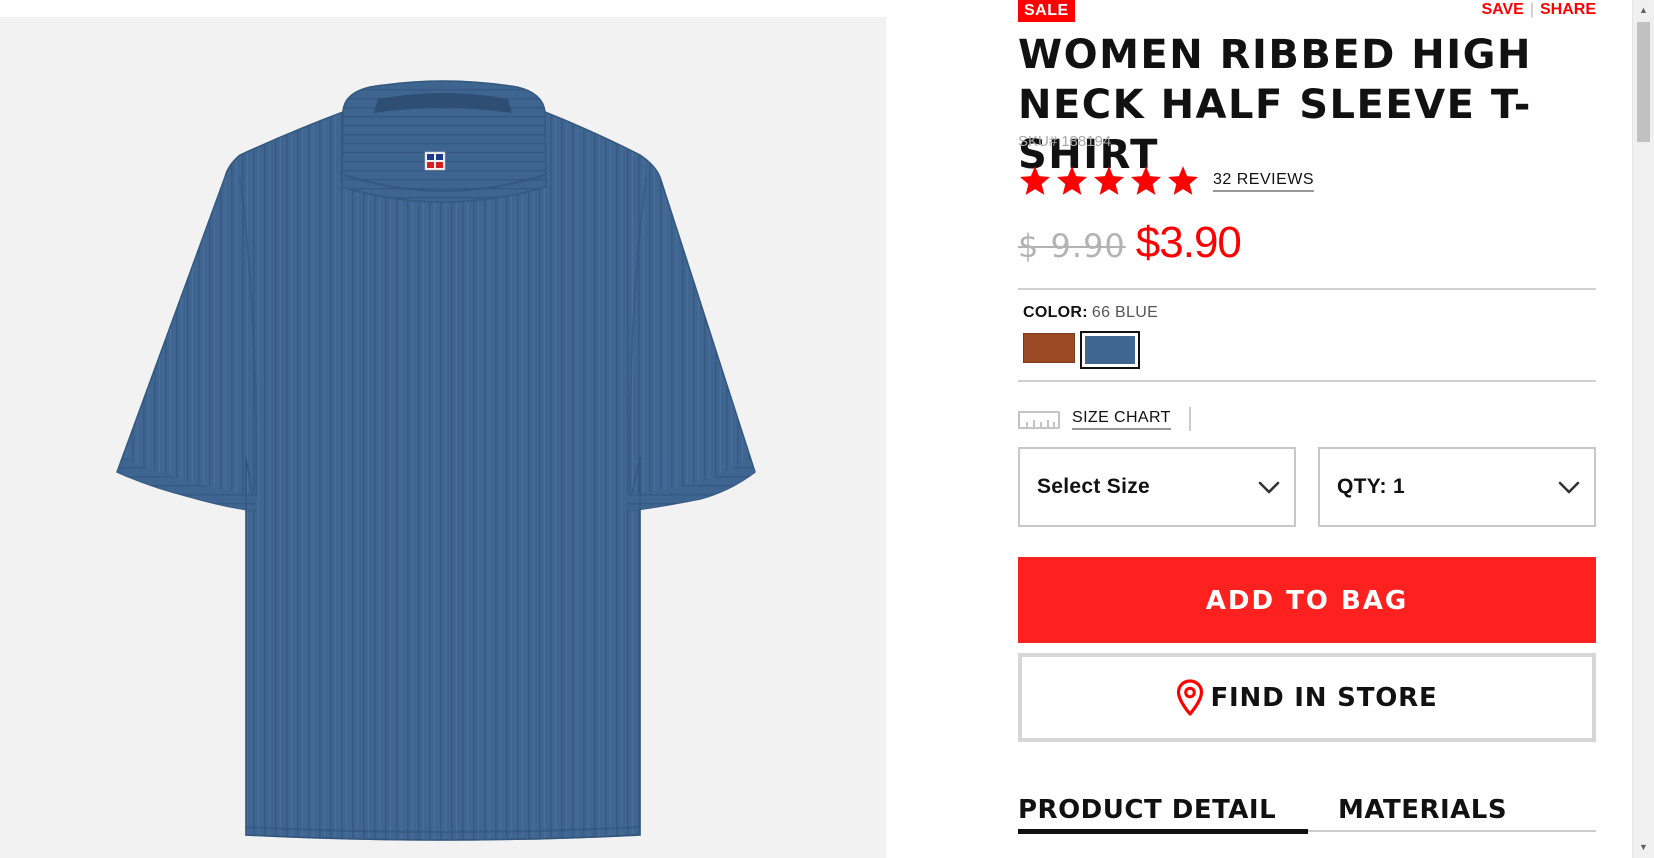  Describe the element at coordinates (1094, 486) in the screenshot. I see `size-select-value: Select Size` at that location.